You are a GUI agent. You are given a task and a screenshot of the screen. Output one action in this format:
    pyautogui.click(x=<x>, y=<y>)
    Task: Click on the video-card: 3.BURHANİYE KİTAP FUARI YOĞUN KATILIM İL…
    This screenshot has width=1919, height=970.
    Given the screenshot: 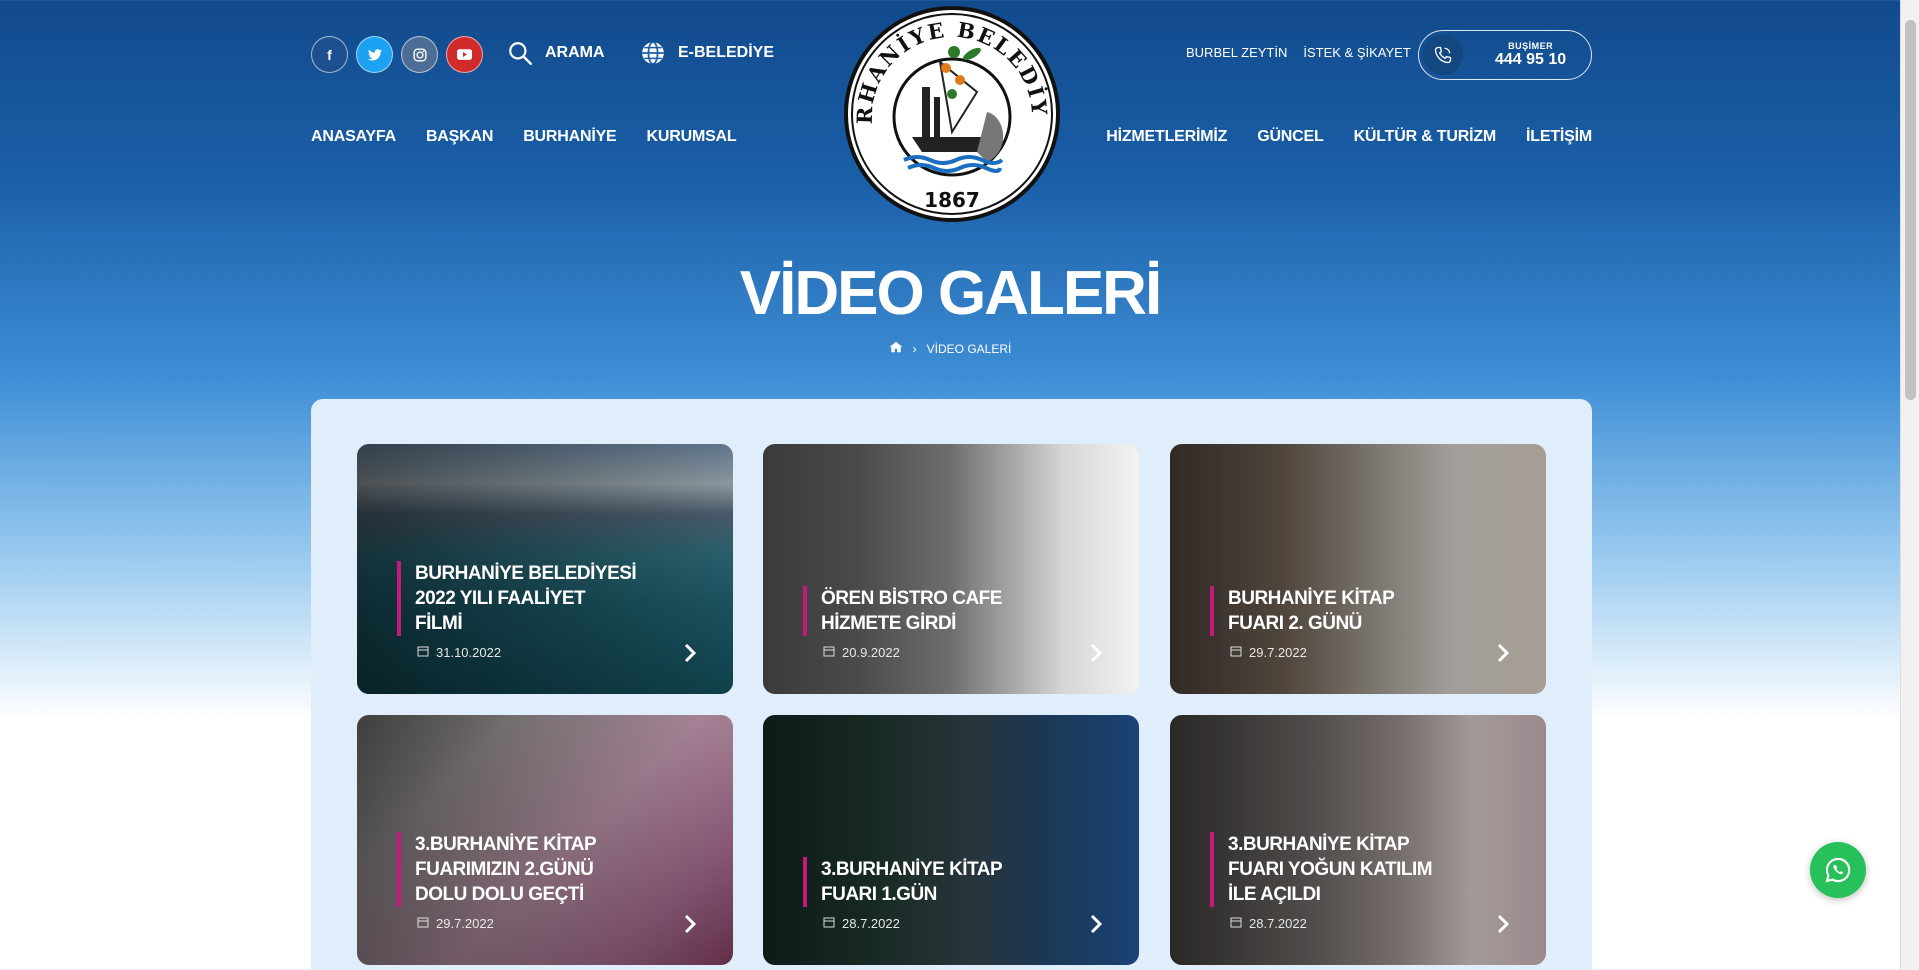 What is the action you would take?
    pyautogui.click(x=1358, y=840)
    